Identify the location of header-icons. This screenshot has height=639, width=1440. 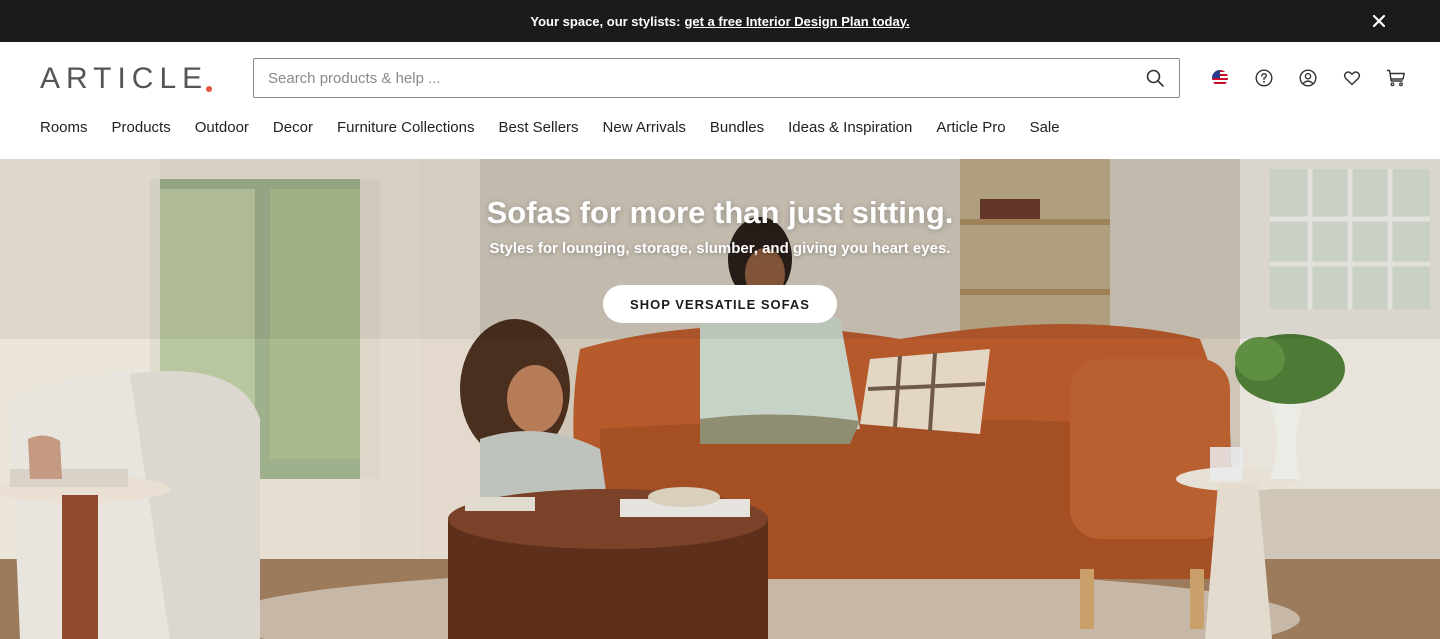
(1308, 78).